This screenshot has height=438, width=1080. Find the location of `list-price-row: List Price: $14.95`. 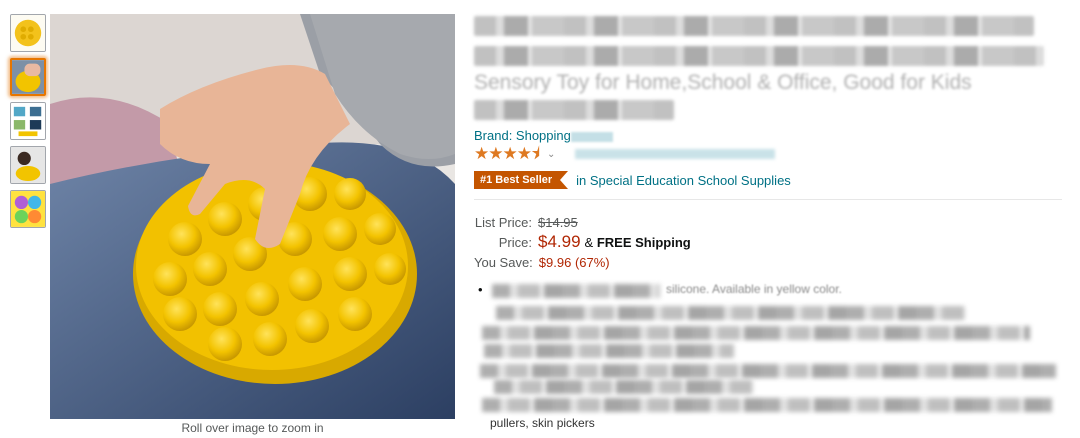

list-price-row: List Price: $14.95 is located at coordinates (769, 222).